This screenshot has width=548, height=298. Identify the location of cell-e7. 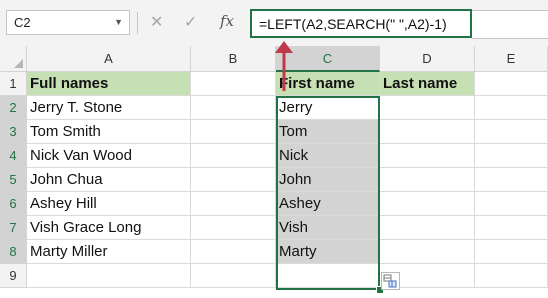
(511, 228).